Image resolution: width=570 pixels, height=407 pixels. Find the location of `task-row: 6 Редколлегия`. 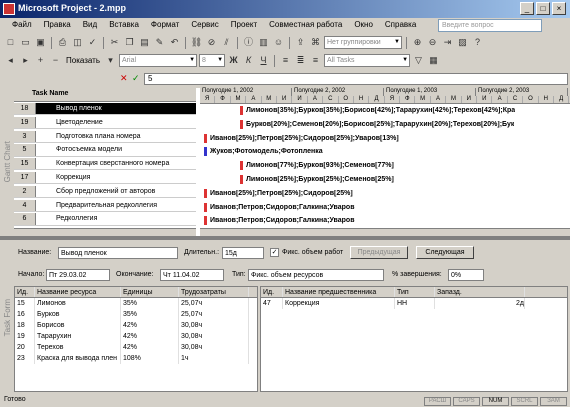

task-row: 6 Редколлегия is located at coordinates (105, 219).